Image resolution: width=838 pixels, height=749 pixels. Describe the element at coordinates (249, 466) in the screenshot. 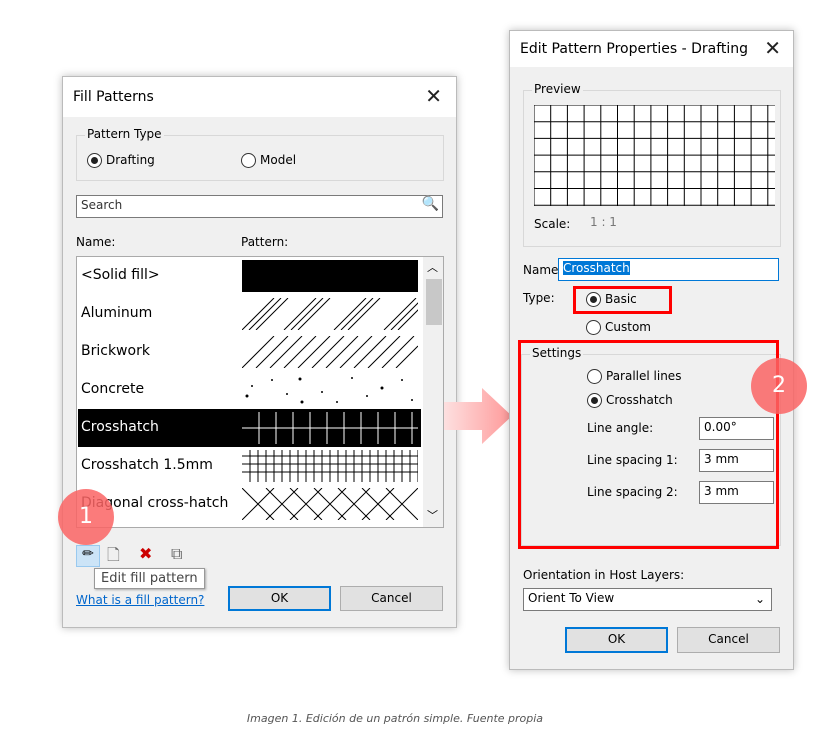

I see `list-item: Crosshatch 1.5mm` at that location.